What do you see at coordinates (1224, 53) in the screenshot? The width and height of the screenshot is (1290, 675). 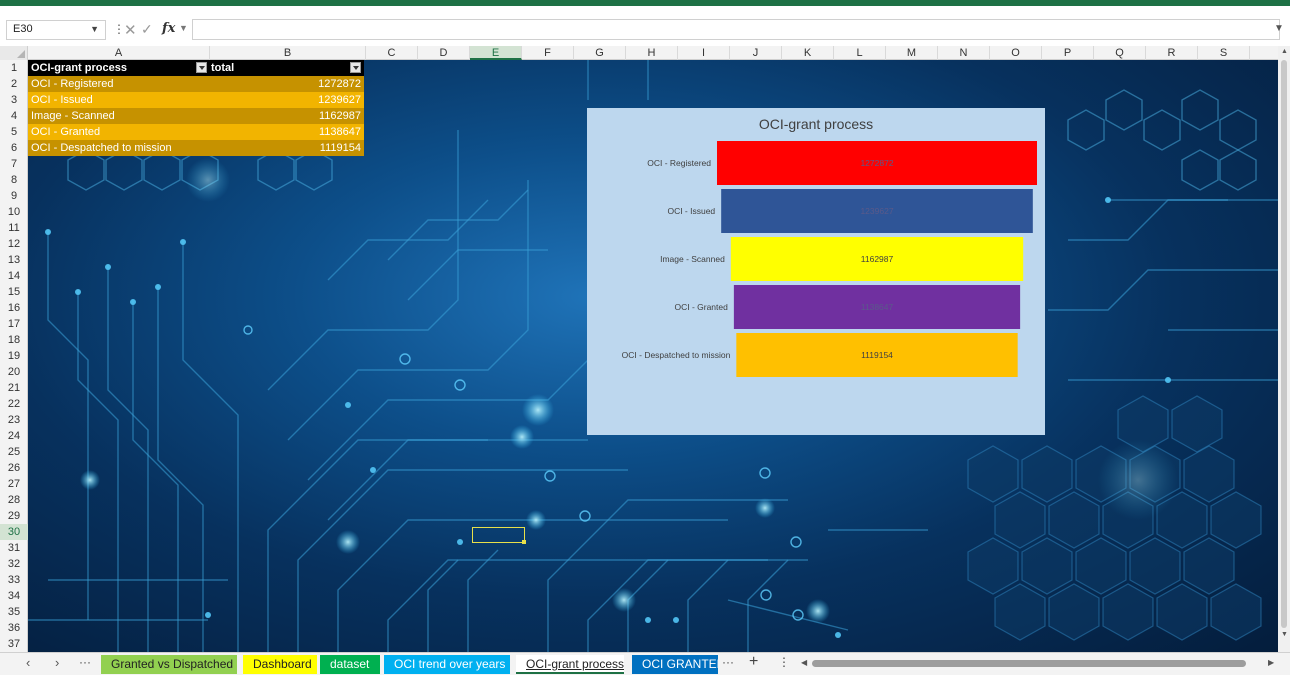 I see `column-header-s: S` at bounding box center [1224, 53].